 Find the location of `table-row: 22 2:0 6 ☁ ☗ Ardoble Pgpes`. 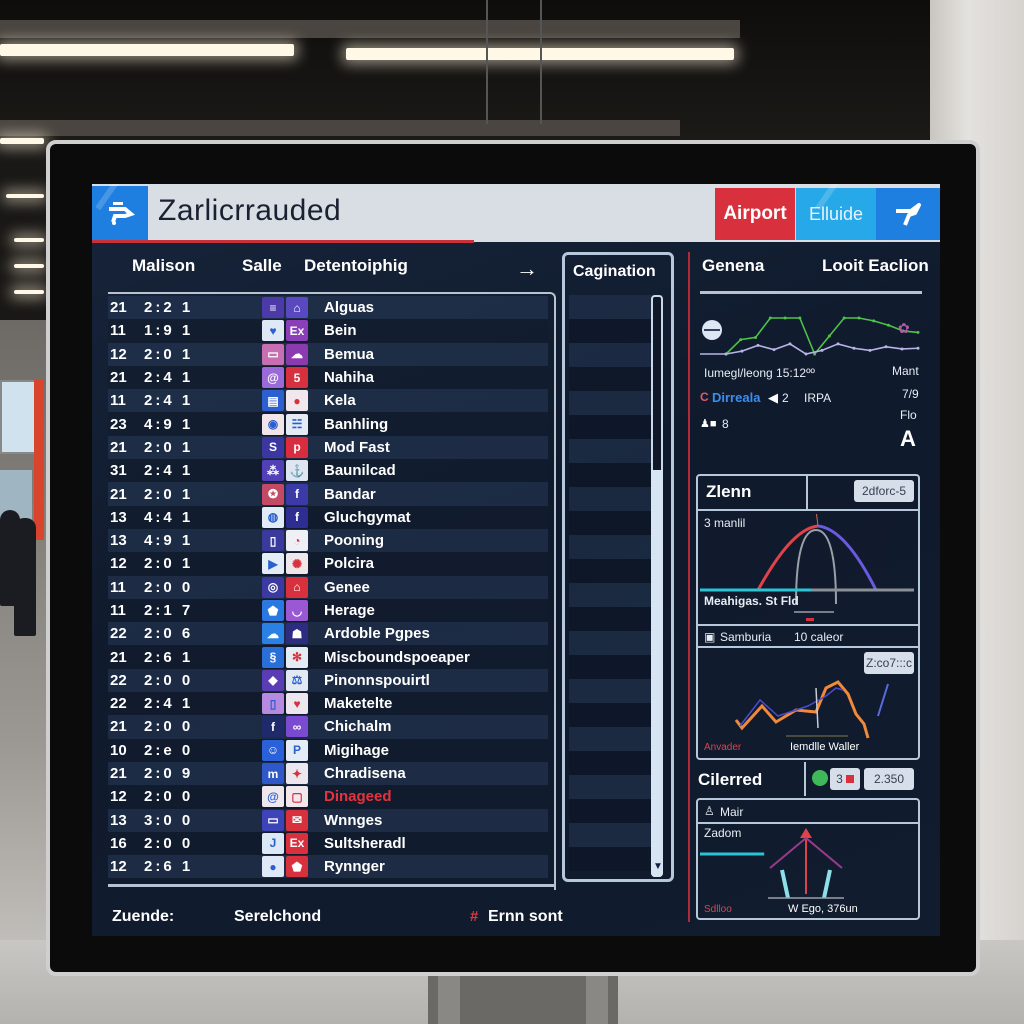

table-row: 22 2:0 6 ☁ ☗ Ardoble Pgpes is located at coordinates (328, 634).